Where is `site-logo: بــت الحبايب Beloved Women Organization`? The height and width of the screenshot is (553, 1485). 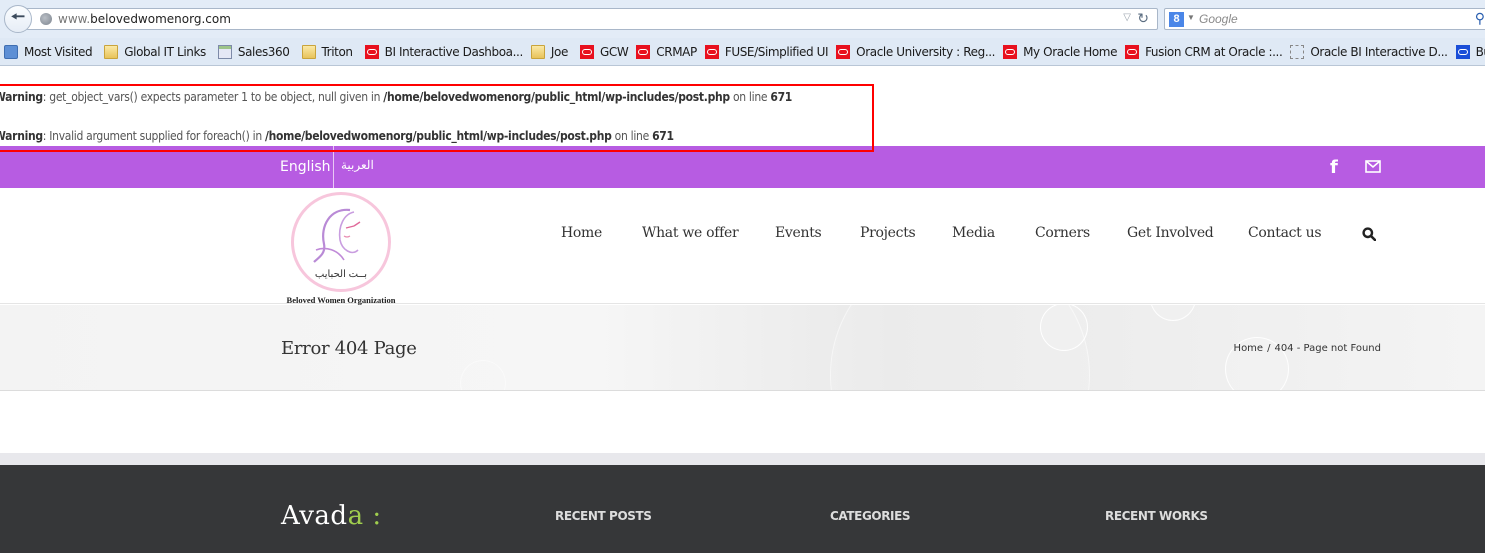
site-logo: بــت الحبايب Beloved Women Organization is located at coordinates (341, 248).